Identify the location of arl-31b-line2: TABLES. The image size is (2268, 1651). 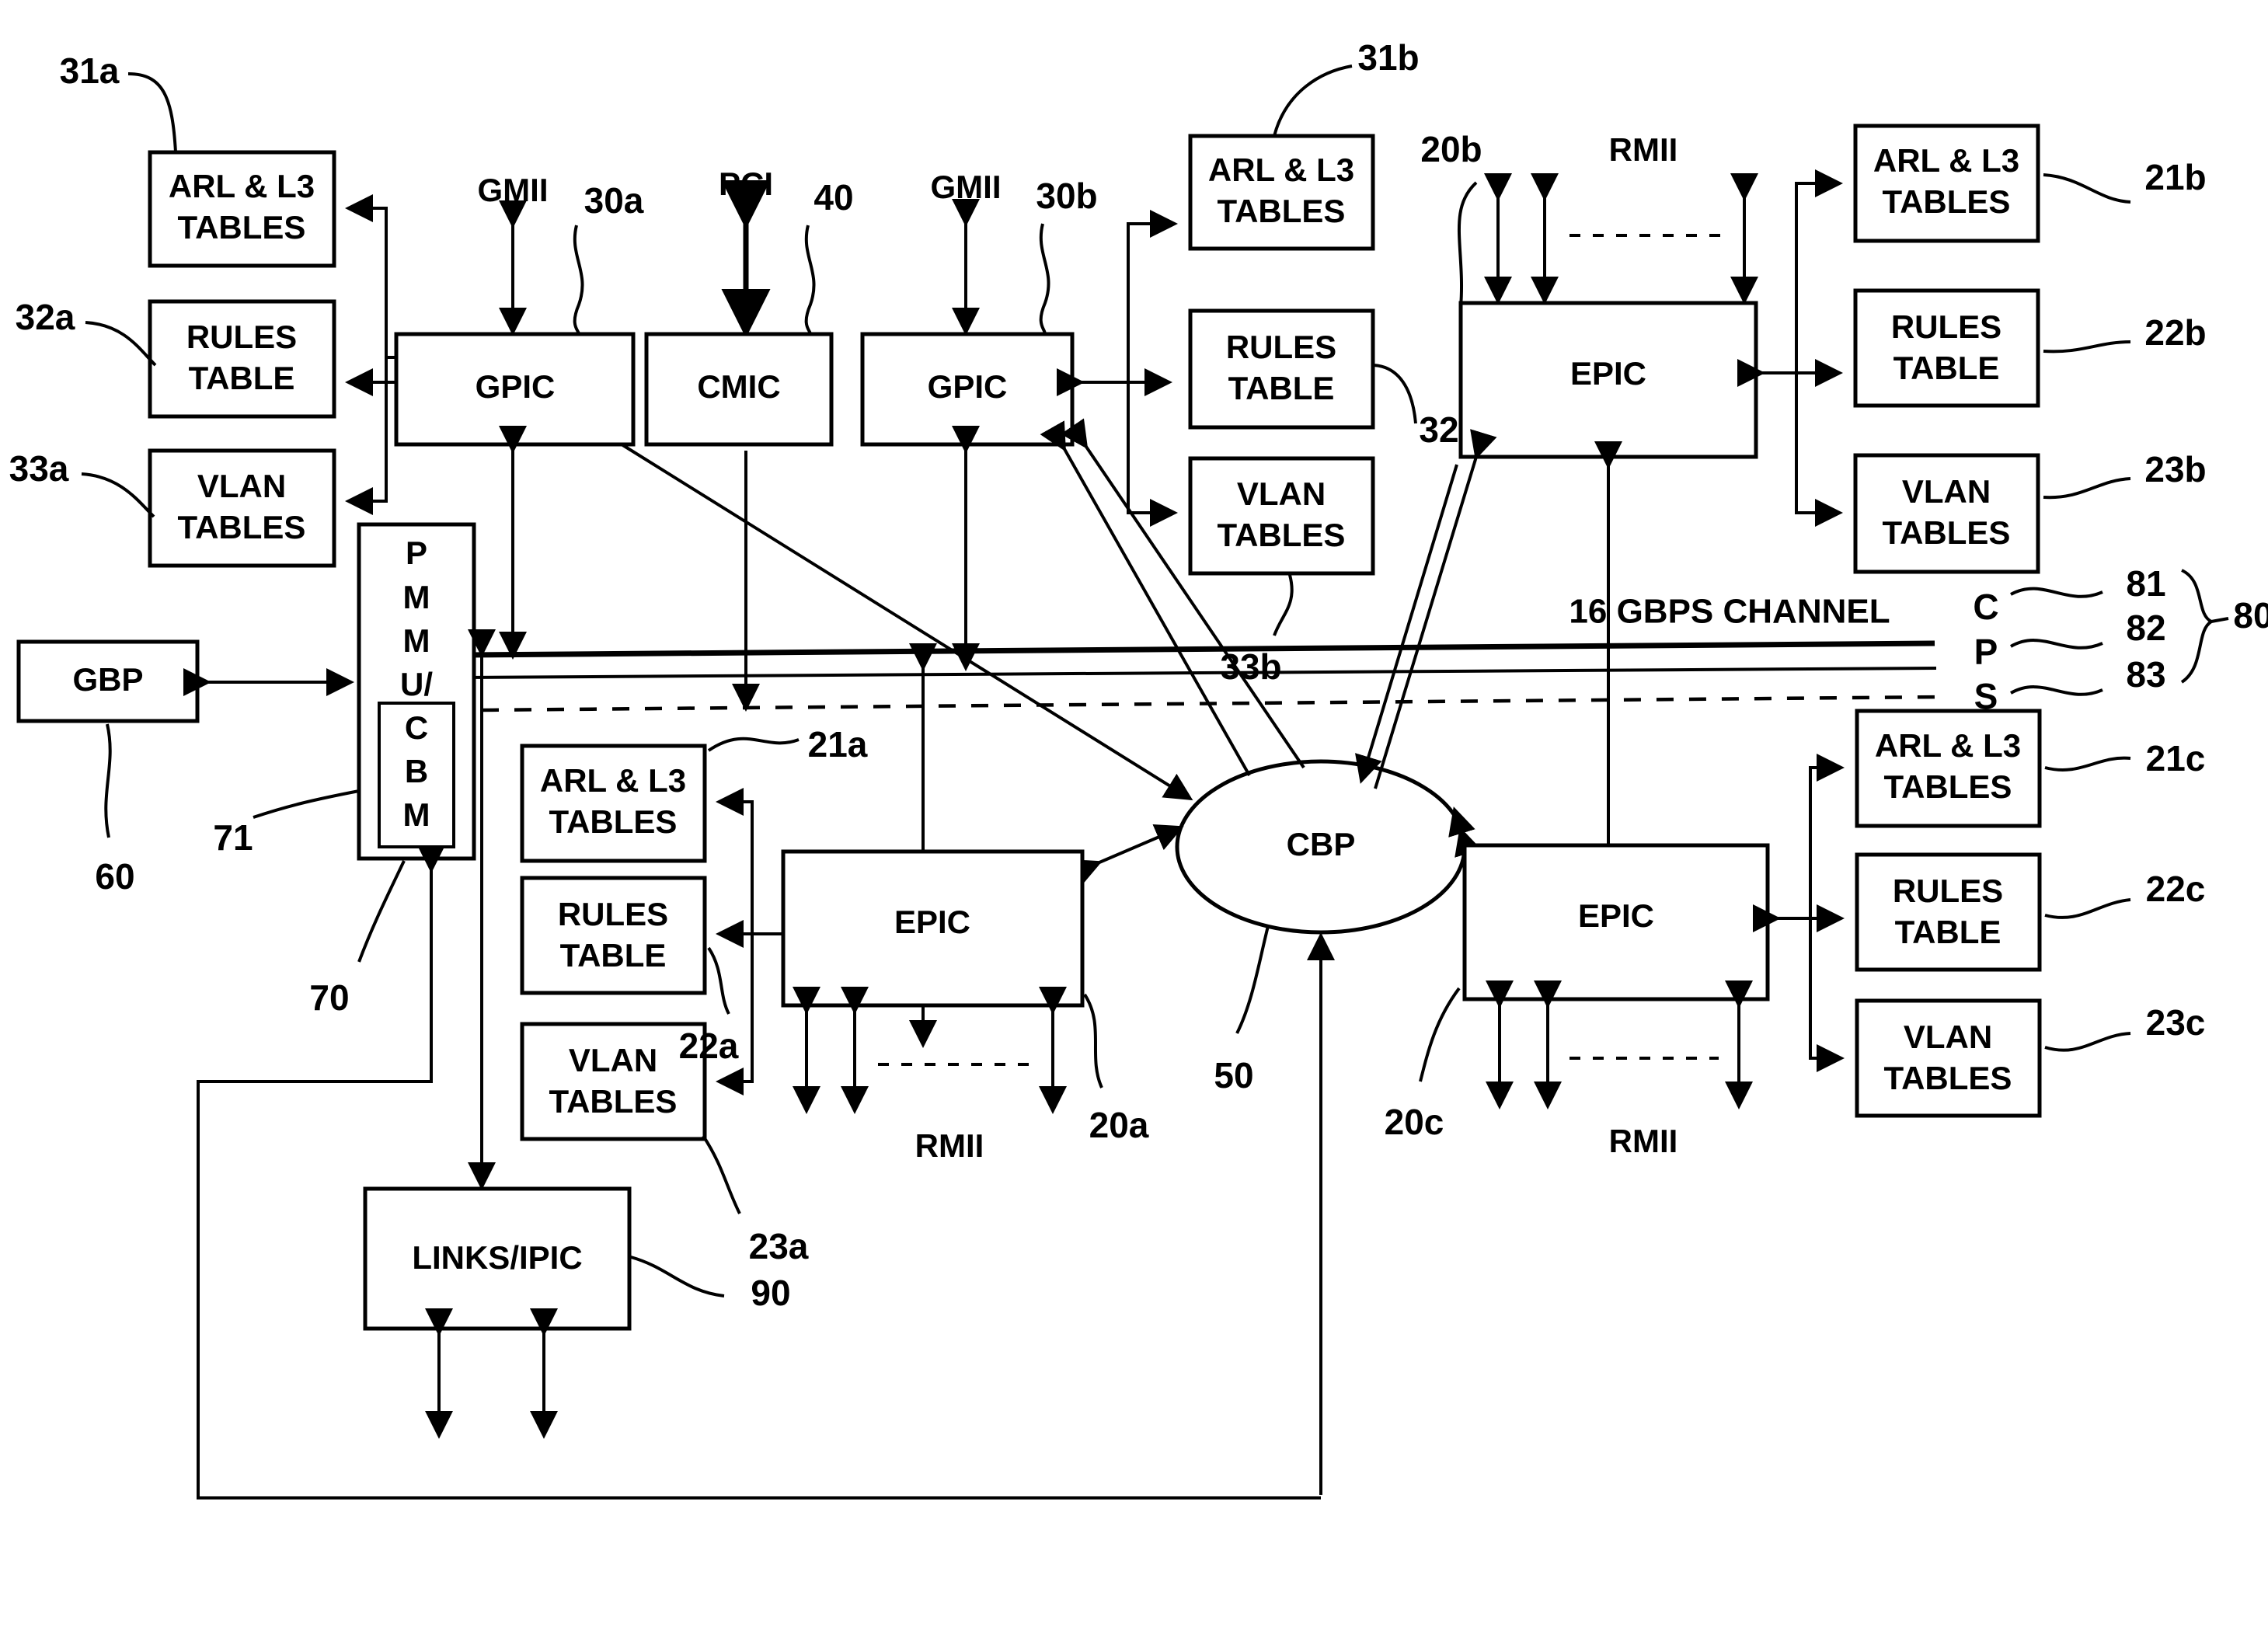
(1282, 211).